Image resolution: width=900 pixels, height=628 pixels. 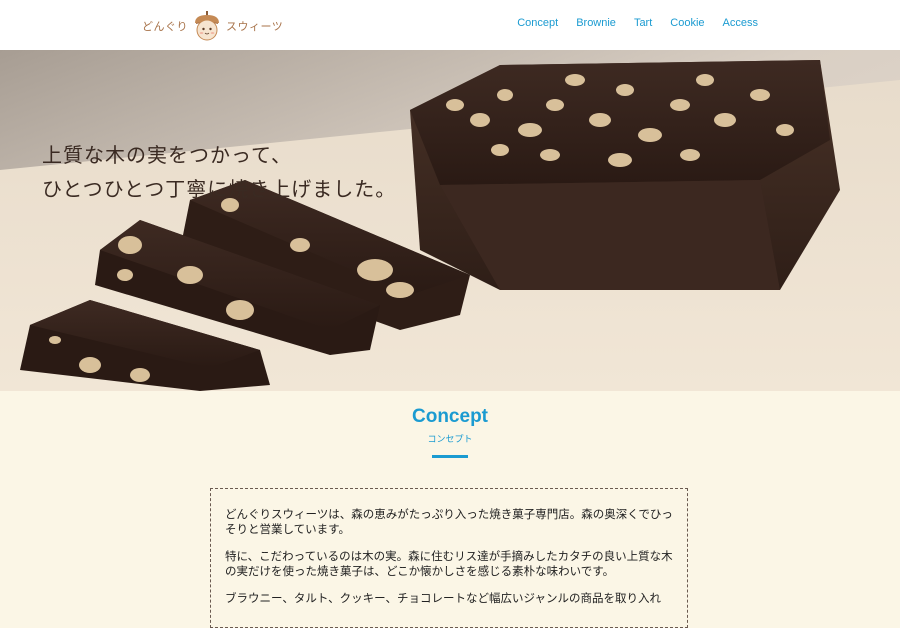 I want to click on hero-catchcopy: 上質な木の実をつかって、 ひとつひとつ丁寧に焼き上げました。, so click(x=219, y=172).